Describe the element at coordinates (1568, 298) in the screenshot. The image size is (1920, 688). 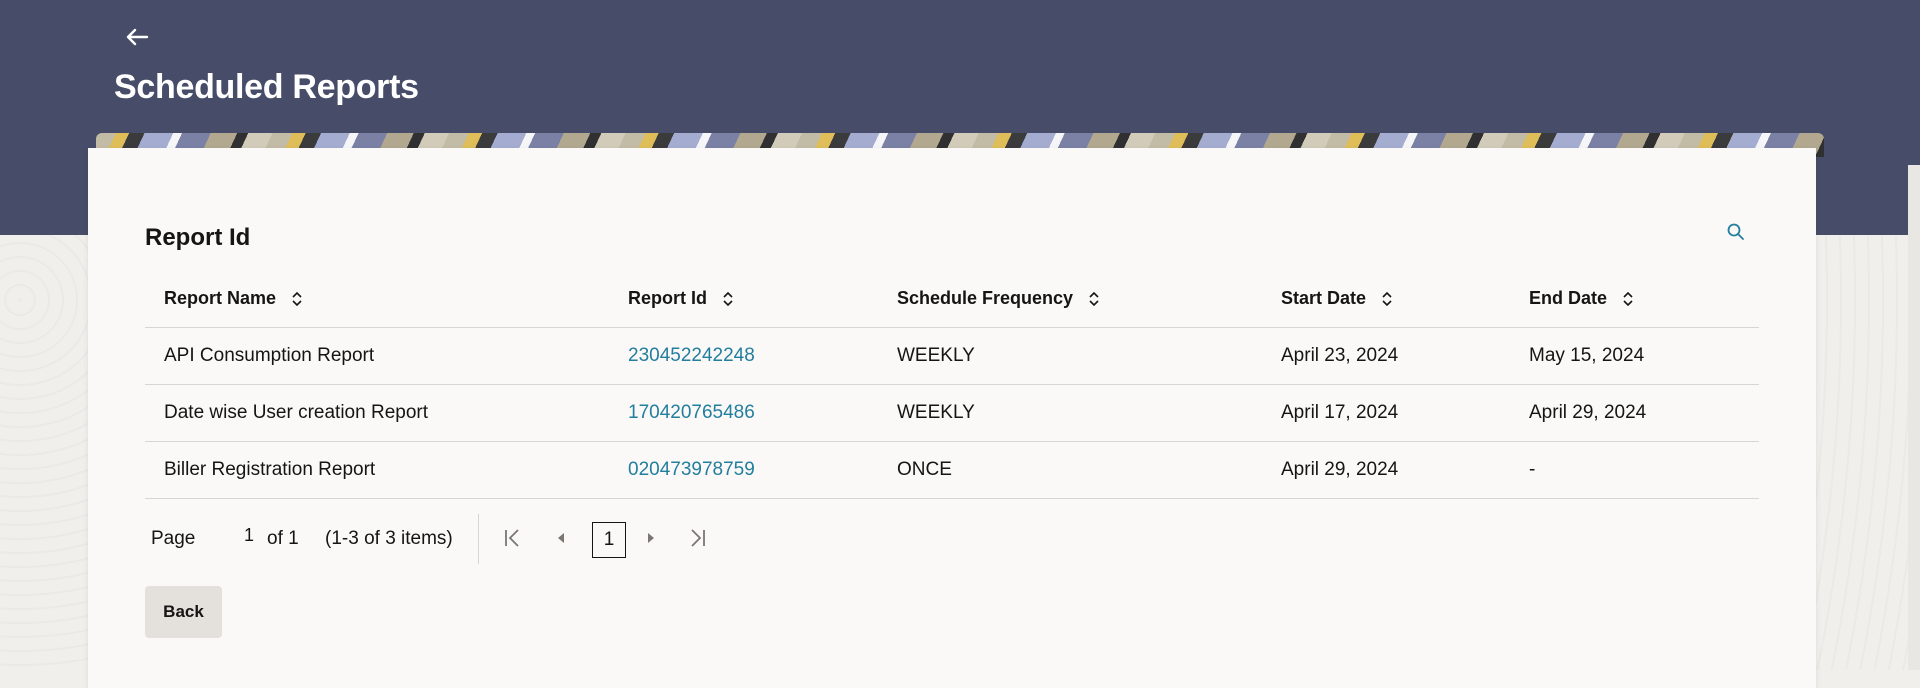
I see `column-header-label: End Date` at that location.